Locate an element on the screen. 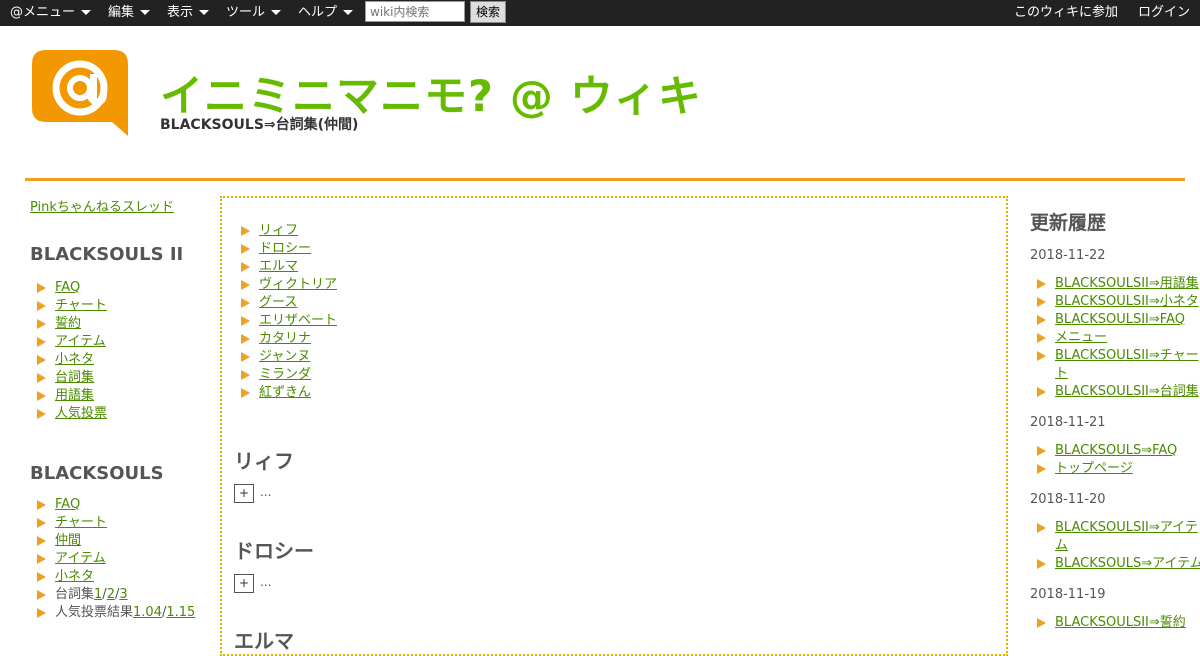 The width and height of the screenshot is (1200, 656). history-item: BLACKSOULSII⇒チャート is located at coordinates (1115, 365).